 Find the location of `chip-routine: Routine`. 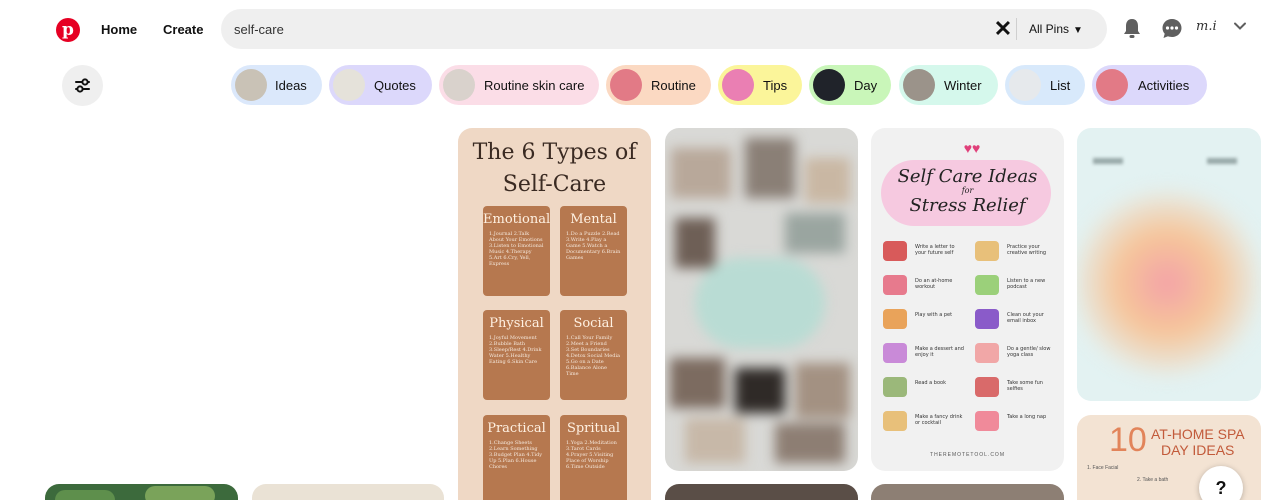

chip-routine: Routine is located at coordinates (658, 85).